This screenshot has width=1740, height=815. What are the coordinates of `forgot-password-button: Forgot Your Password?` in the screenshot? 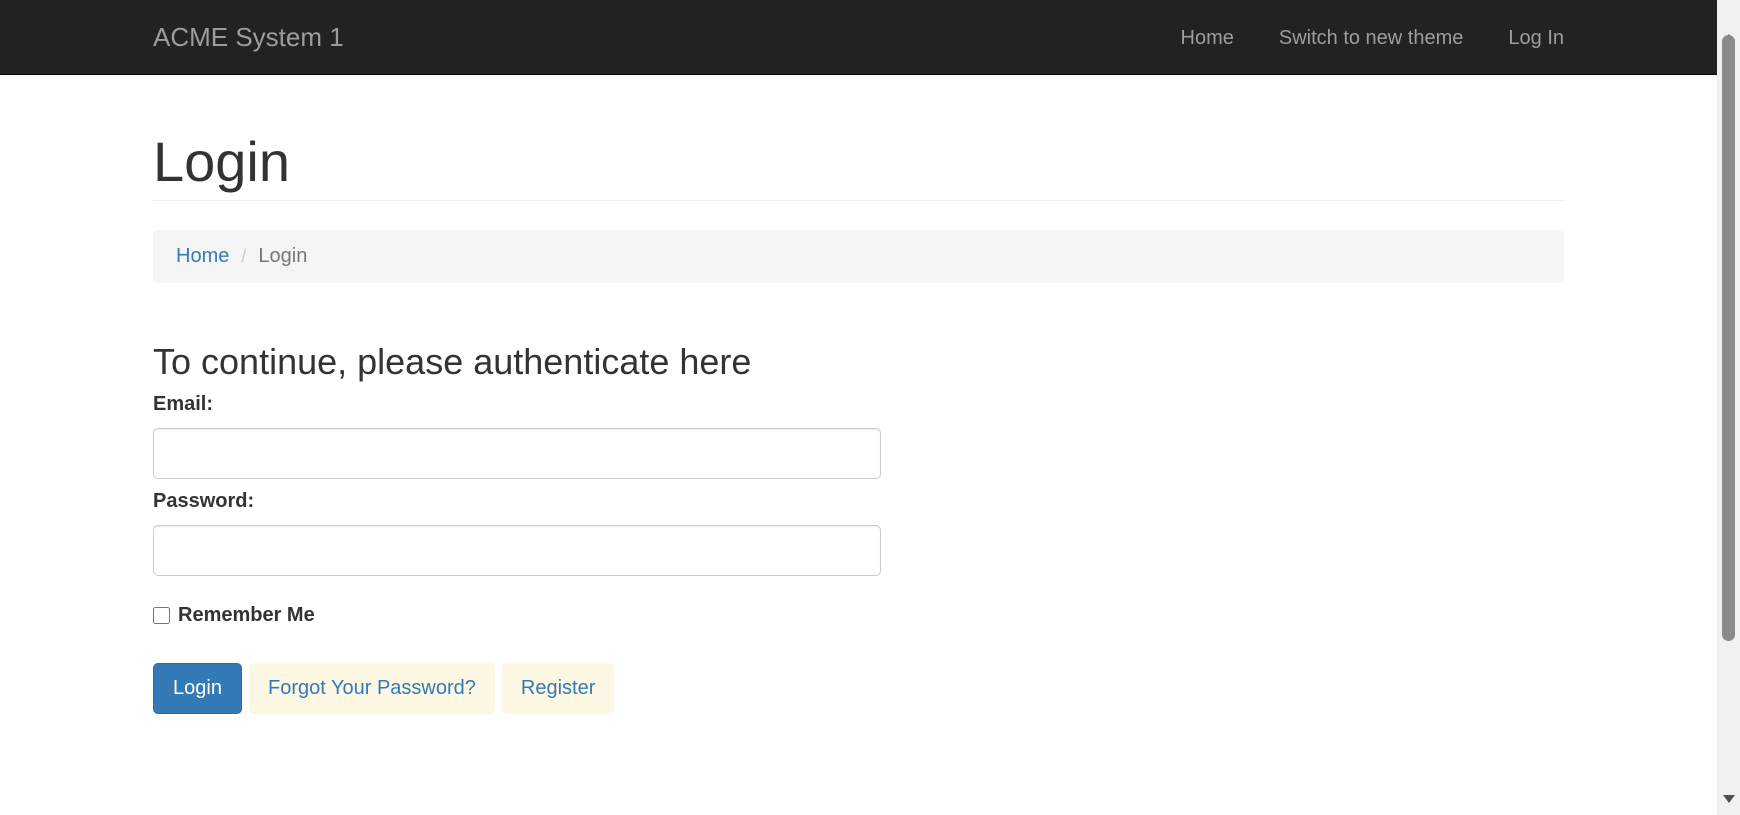 It's located at (372, 688).